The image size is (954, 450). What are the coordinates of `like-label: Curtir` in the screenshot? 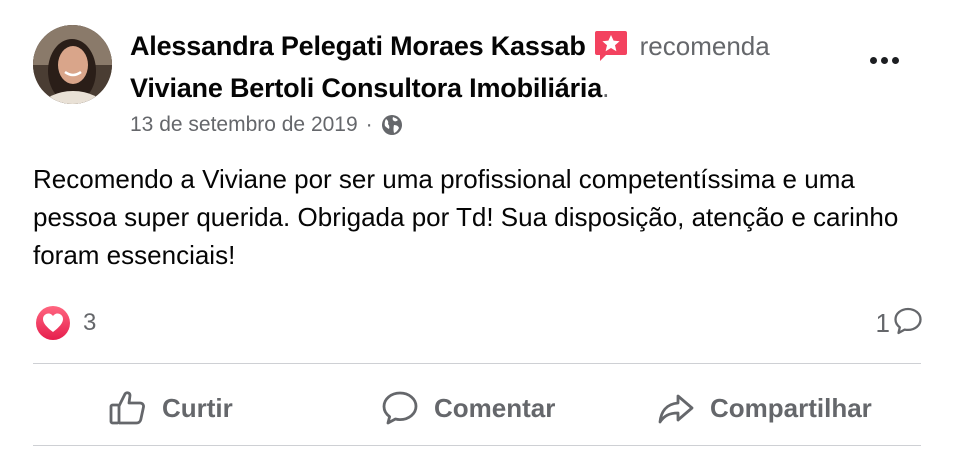 It's located at (197, 407).